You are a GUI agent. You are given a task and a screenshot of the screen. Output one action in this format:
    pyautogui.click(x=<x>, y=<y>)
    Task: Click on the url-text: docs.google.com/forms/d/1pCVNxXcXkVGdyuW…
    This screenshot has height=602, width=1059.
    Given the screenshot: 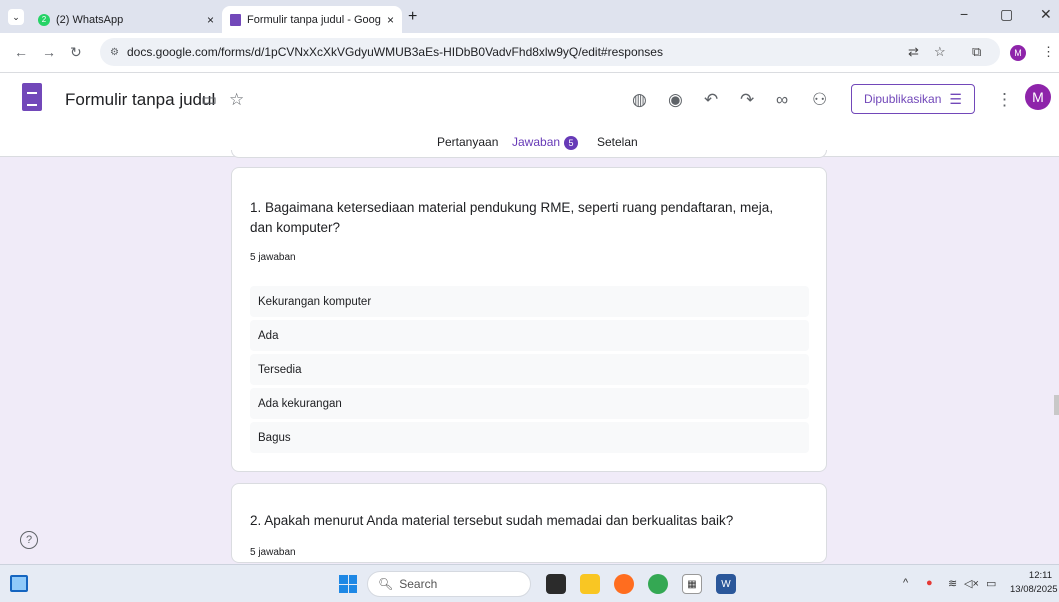 What is the action you would take?
    pyautogui.click(x=394, y=52)
    